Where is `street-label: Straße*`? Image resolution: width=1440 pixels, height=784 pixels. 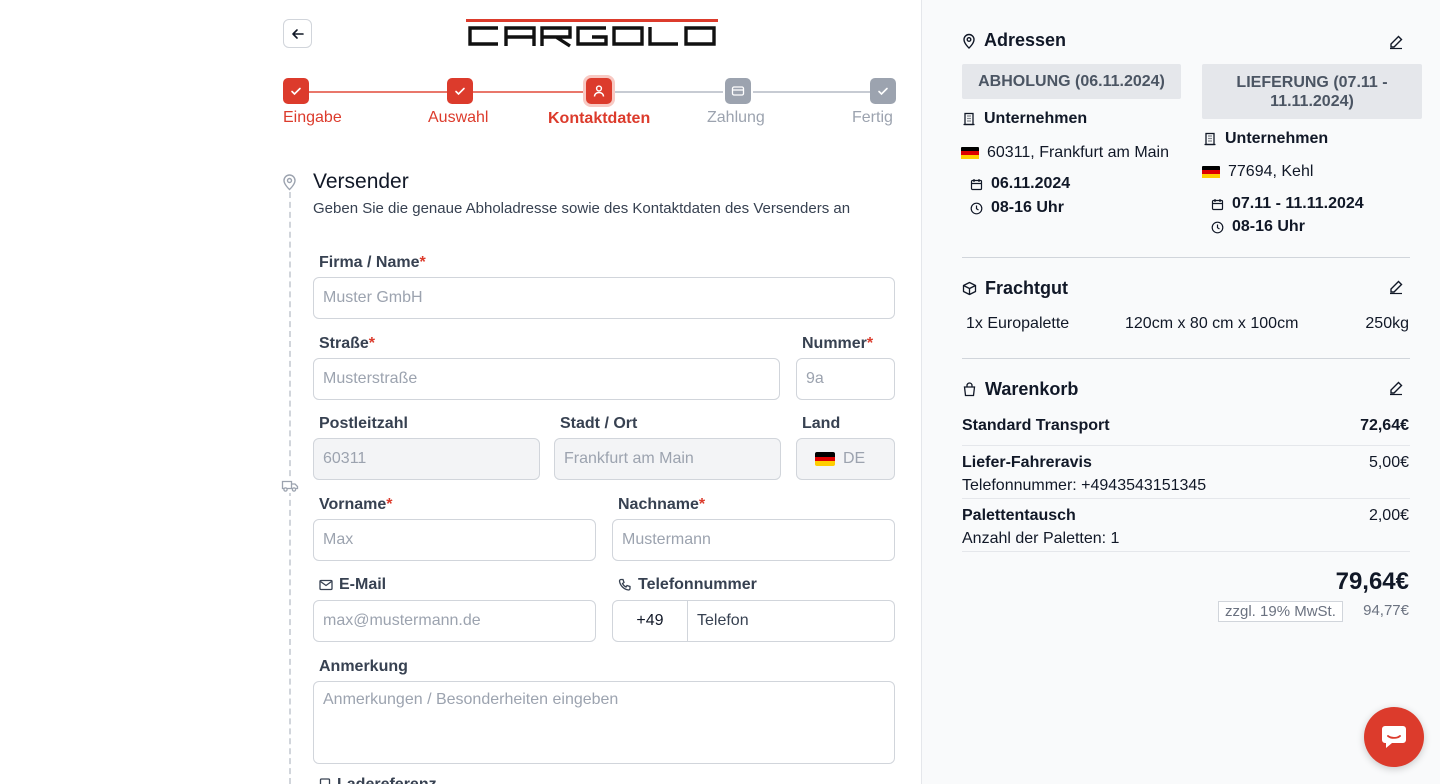 street-label: Straße* is located at coordinates (347, 343).